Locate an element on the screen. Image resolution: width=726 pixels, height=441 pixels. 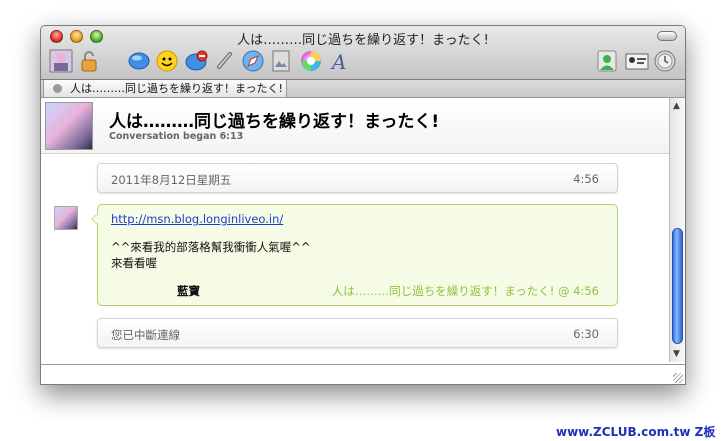
bubble-icon is located at coordinates (139, 61).